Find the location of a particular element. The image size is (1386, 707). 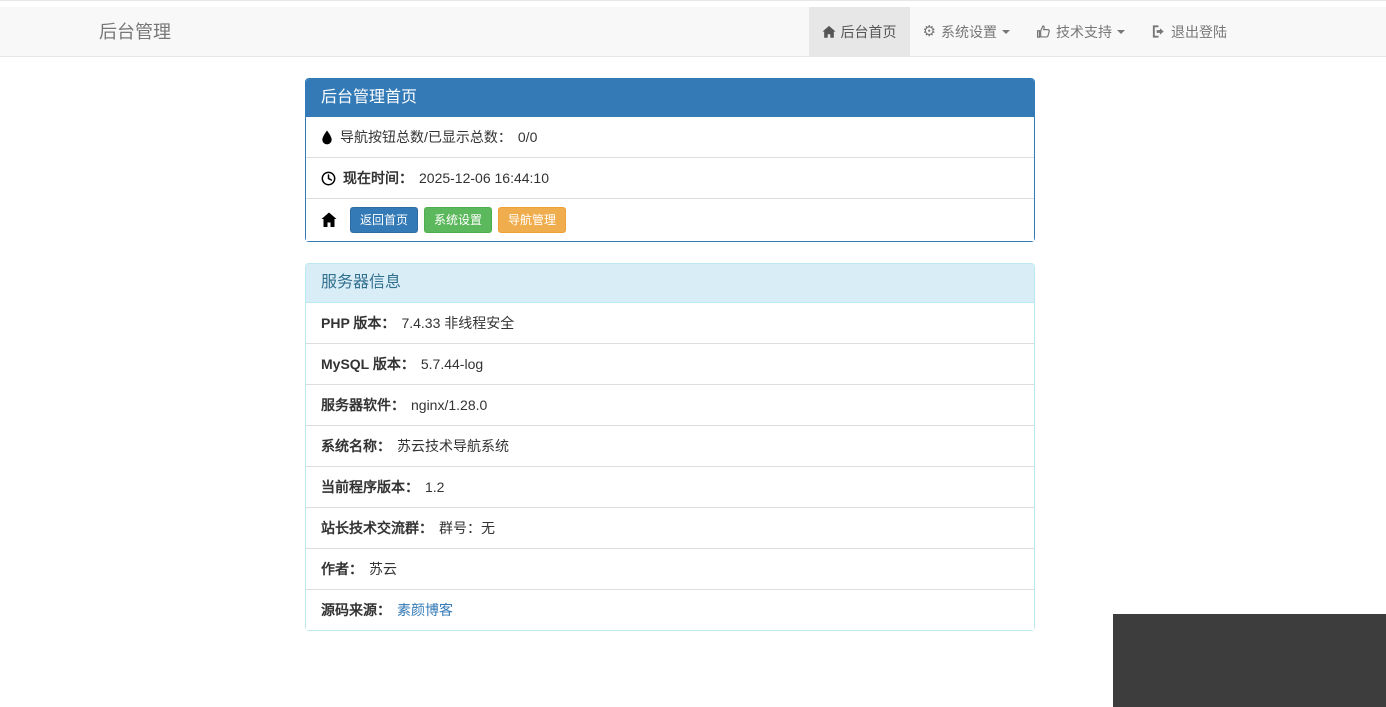

row-label: 现在时间： is located at coordinates (378, 178).